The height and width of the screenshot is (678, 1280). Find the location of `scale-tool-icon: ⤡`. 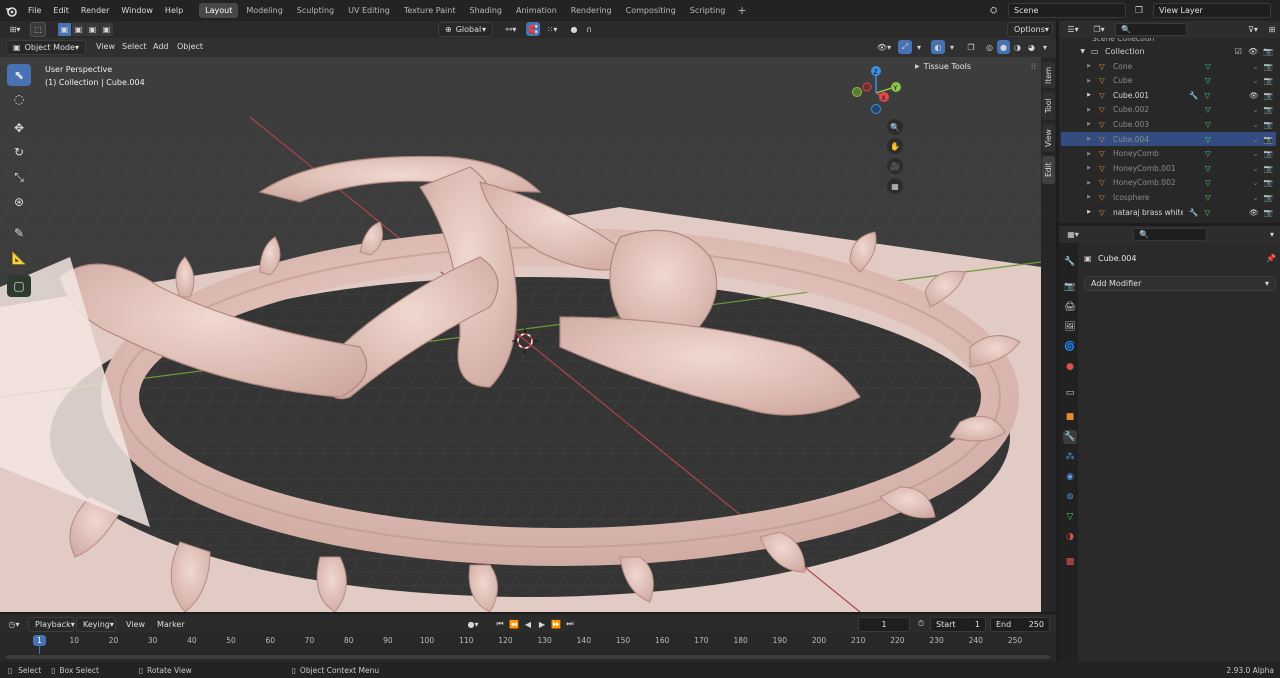

scale-tool-icon: ⤡ is located at coordinates (19, 177).